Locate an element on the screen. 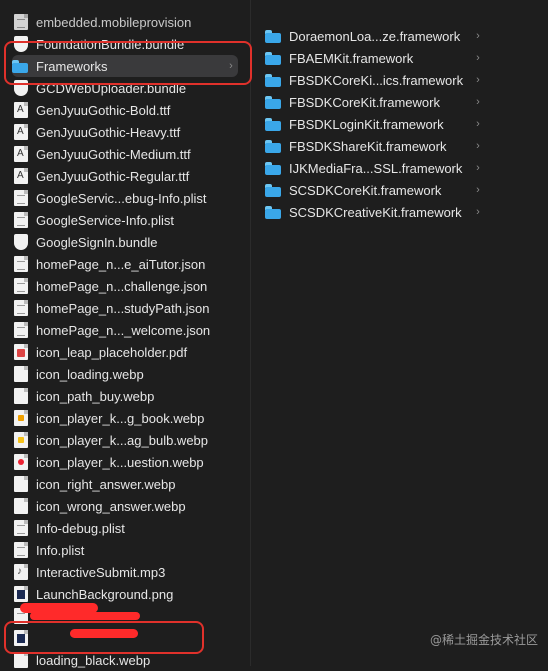 The width and height of the screenshot is (548, 671). file-name: FoundationBundle.bundle is located at coordinates (110, 44).